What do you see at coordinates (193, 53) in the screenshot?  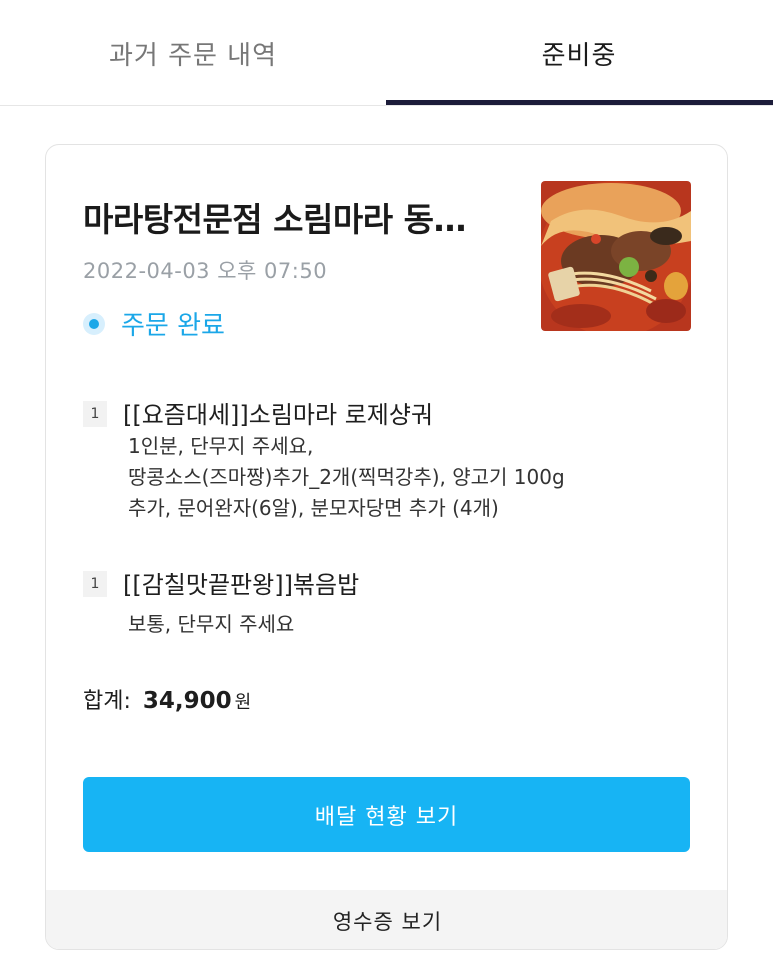 I see `tab-past-orders: 과거 주문 내역` at bounding box center [193, 53].